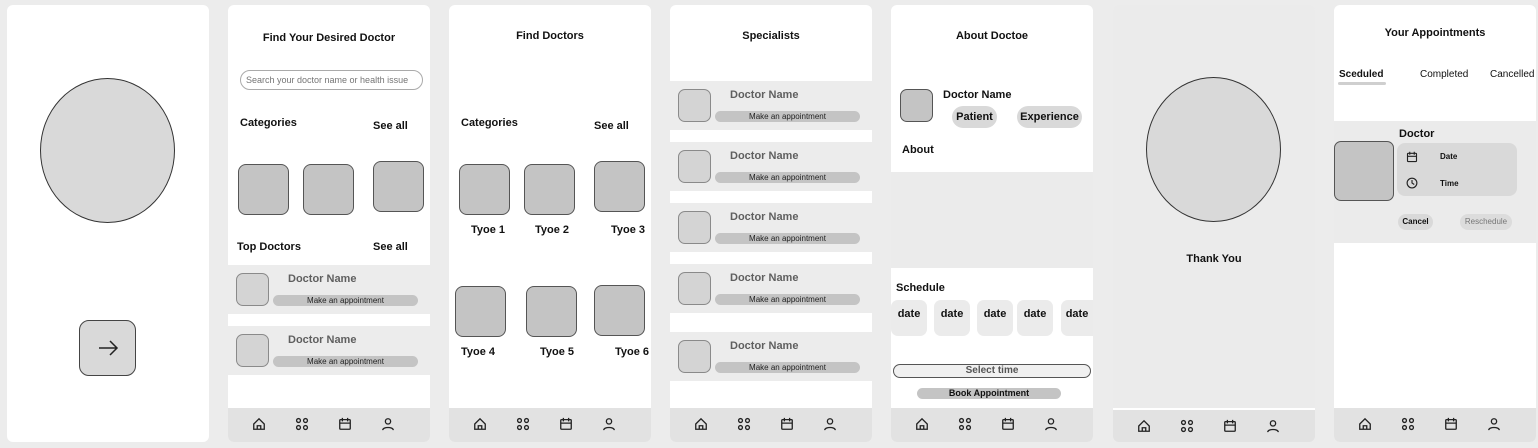 Image resolution: width=1538 pixels, height=448 pixels. I want to click on select-time-dropdown: Select time, so click(992, 371).